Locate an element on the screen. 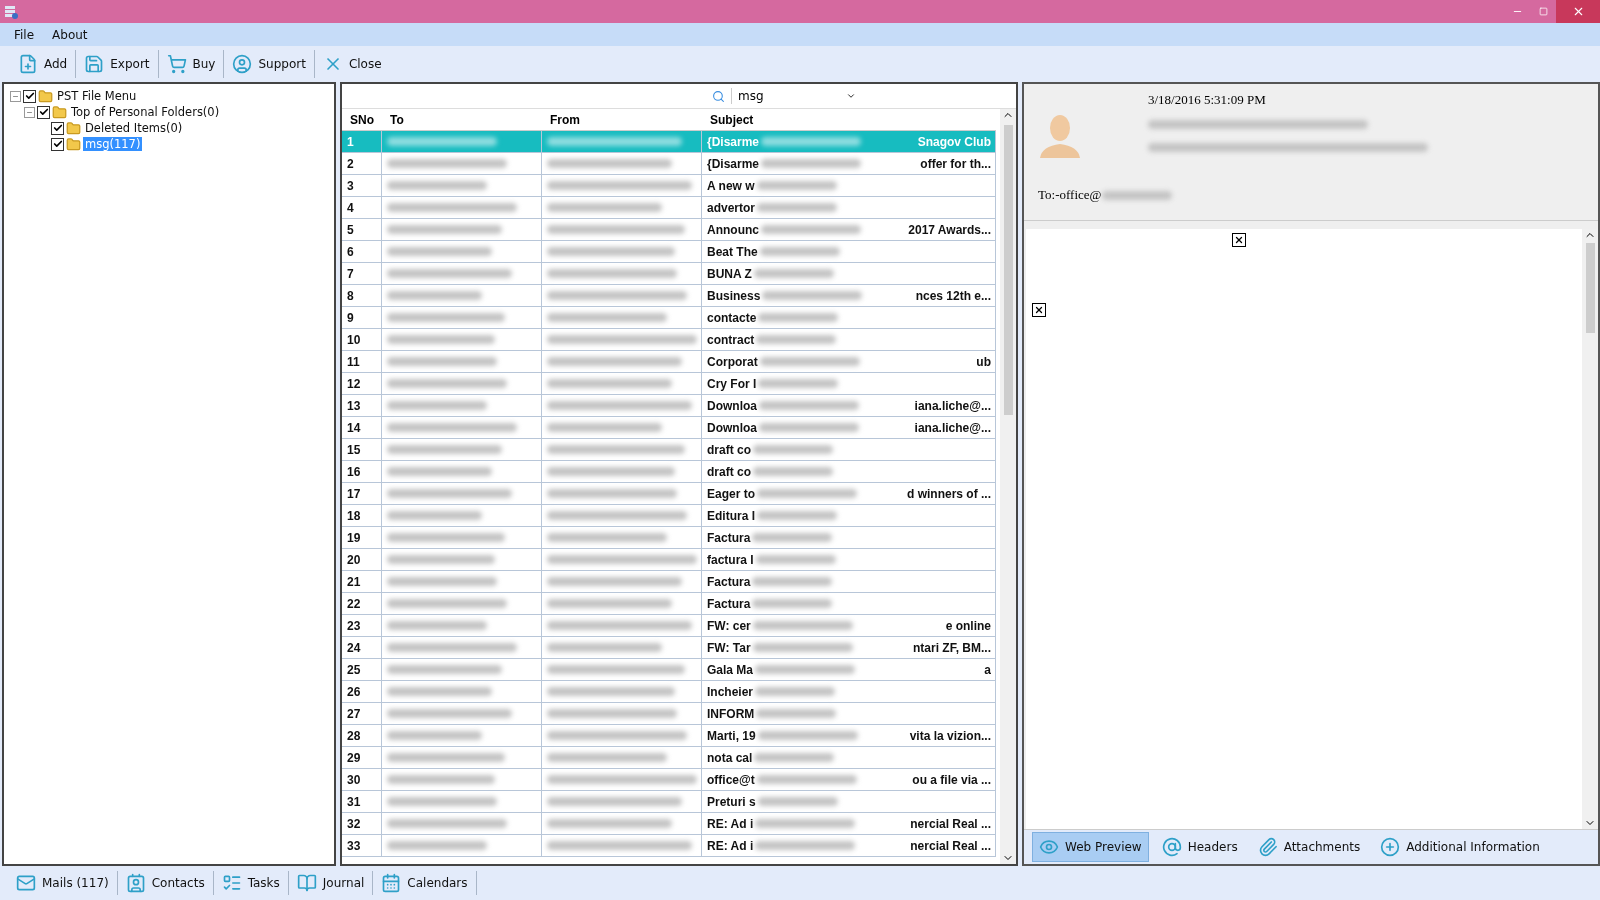  toolbar-button: Buy is located at coordinates (191, 64).